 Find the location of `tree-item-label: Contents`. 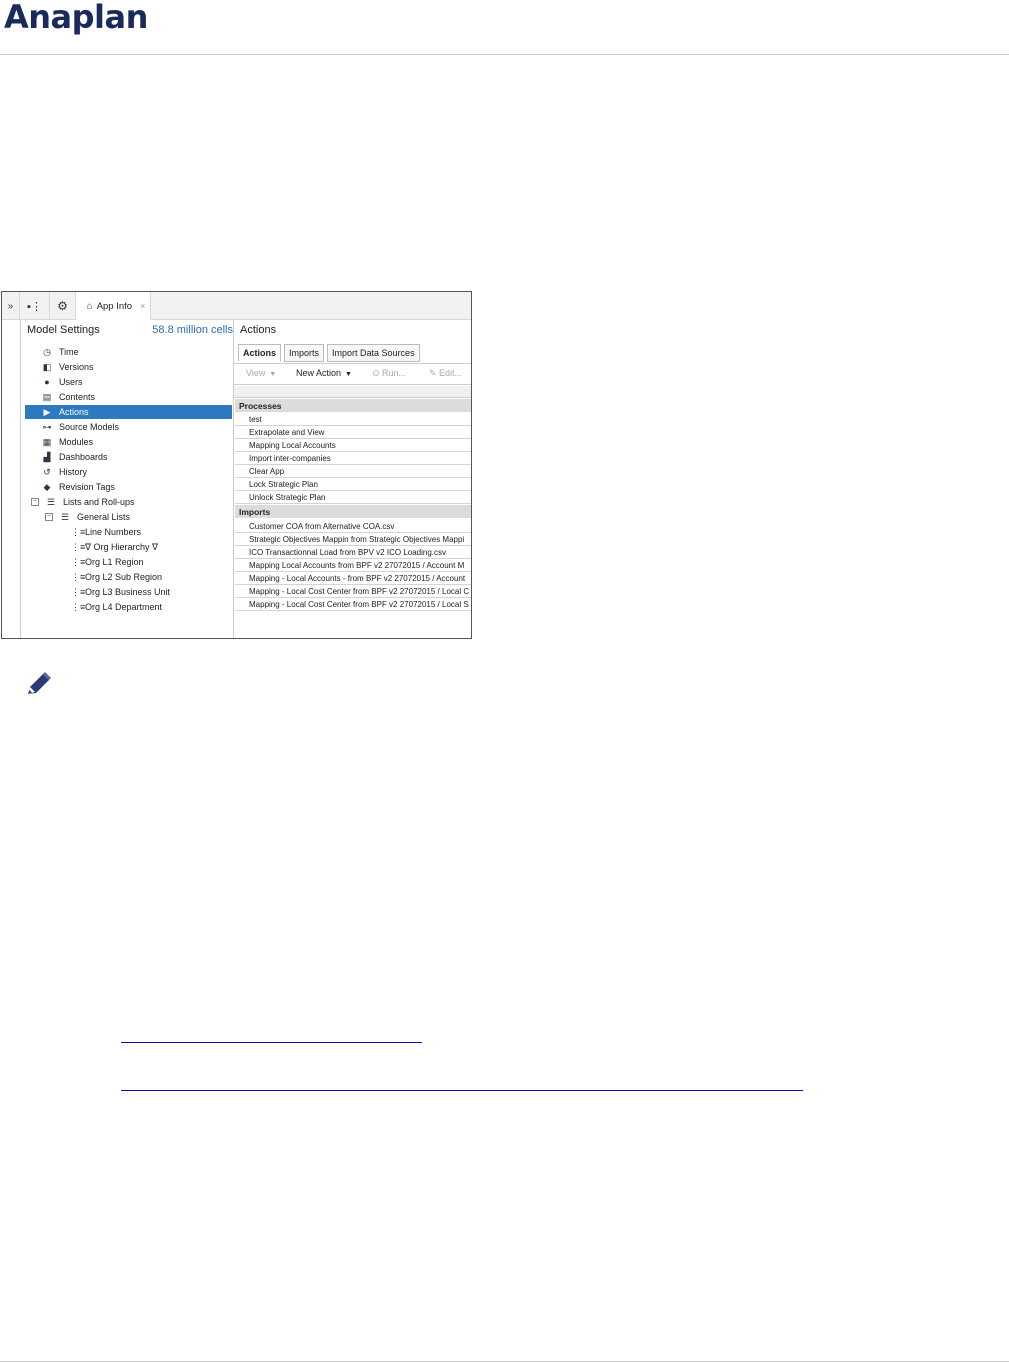

tree-item-label: Contents is located at coordinates (77, 397).